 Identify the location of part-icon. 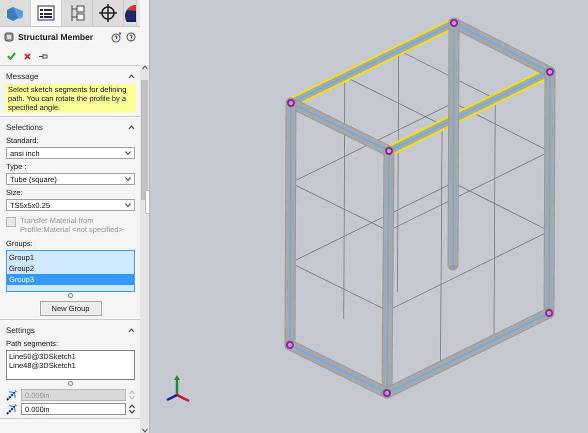
(15, 13).